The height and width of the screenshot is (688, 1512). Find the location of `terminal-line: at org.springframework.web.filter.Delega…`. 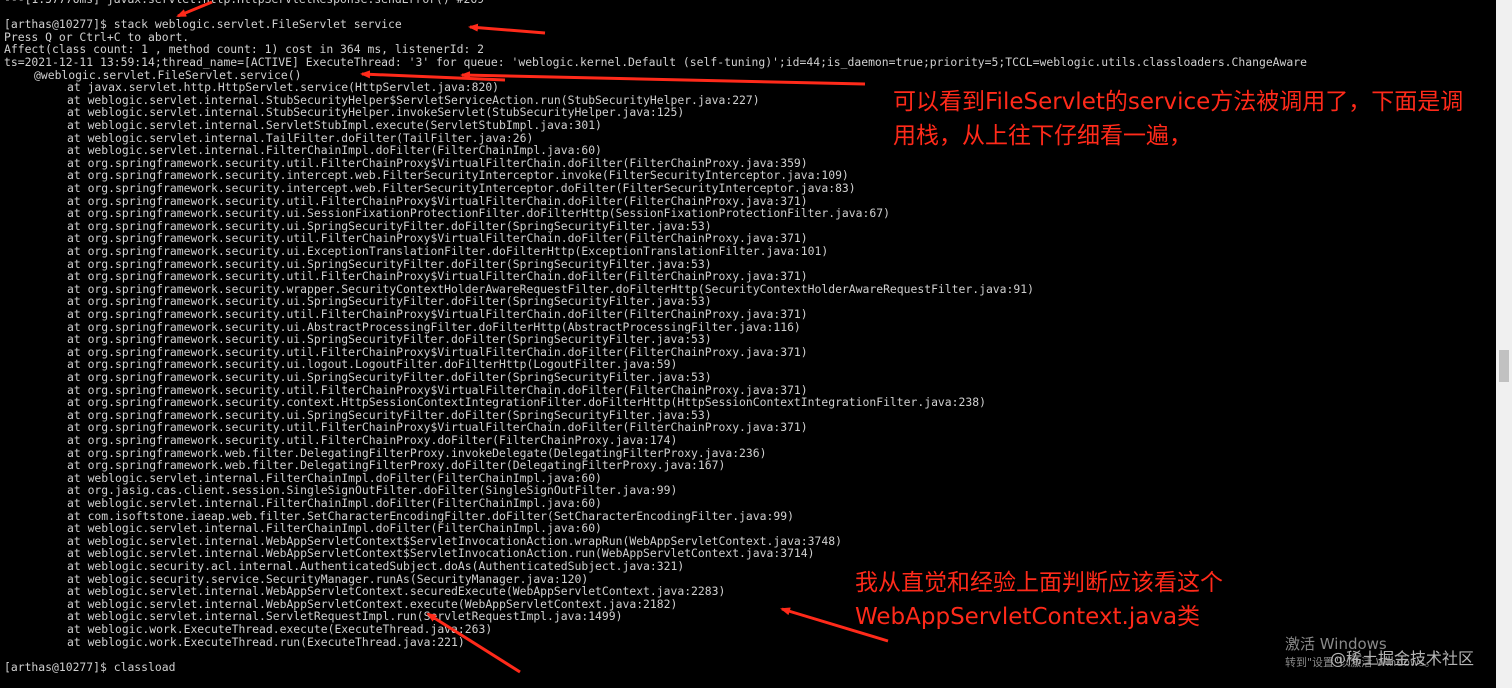

terminal-line: at org.springframework.web.filter.Delega… is located at coordinates (396, 465).